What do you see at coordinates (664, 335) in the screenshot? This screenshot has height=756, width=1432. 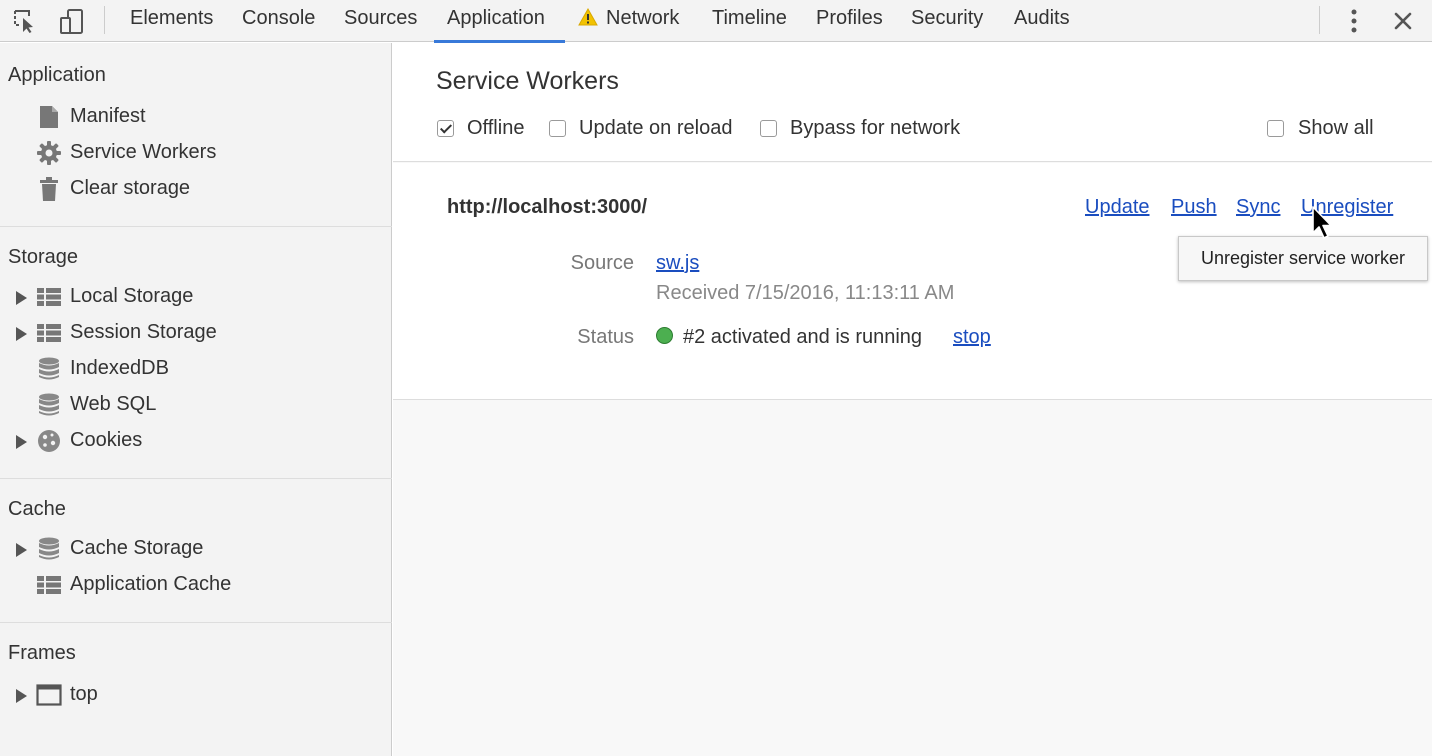 I see `status-indicator-icon` at bounding box center [664, 335].